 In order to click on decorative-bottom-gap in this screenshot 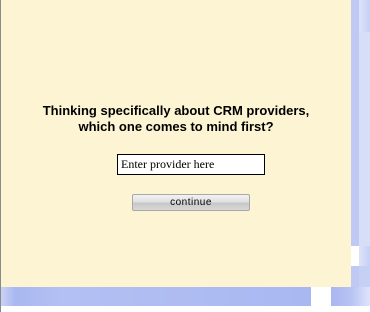, I will do `click(321, 296)`.